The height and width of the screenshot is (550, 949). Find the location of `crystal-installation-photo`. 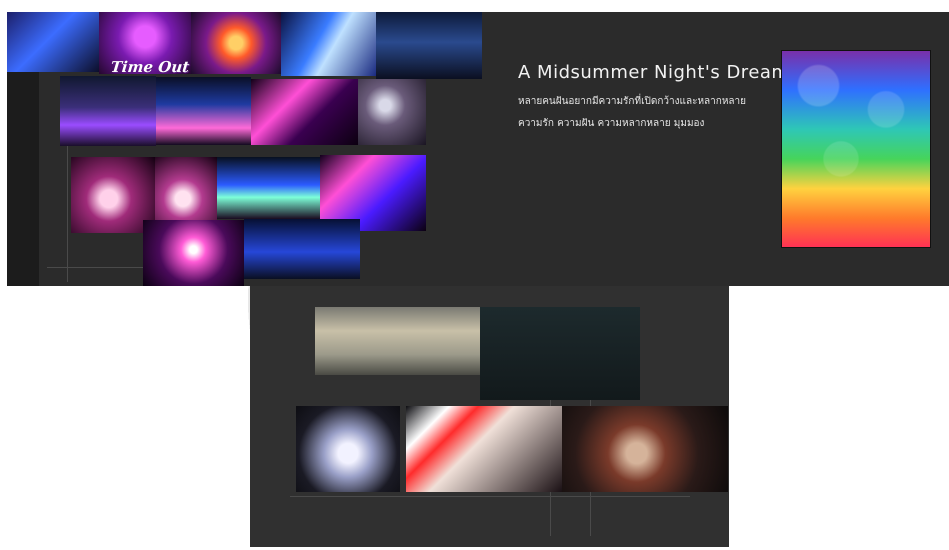

crystal-installation-photo is located at coordinates (328, 44).